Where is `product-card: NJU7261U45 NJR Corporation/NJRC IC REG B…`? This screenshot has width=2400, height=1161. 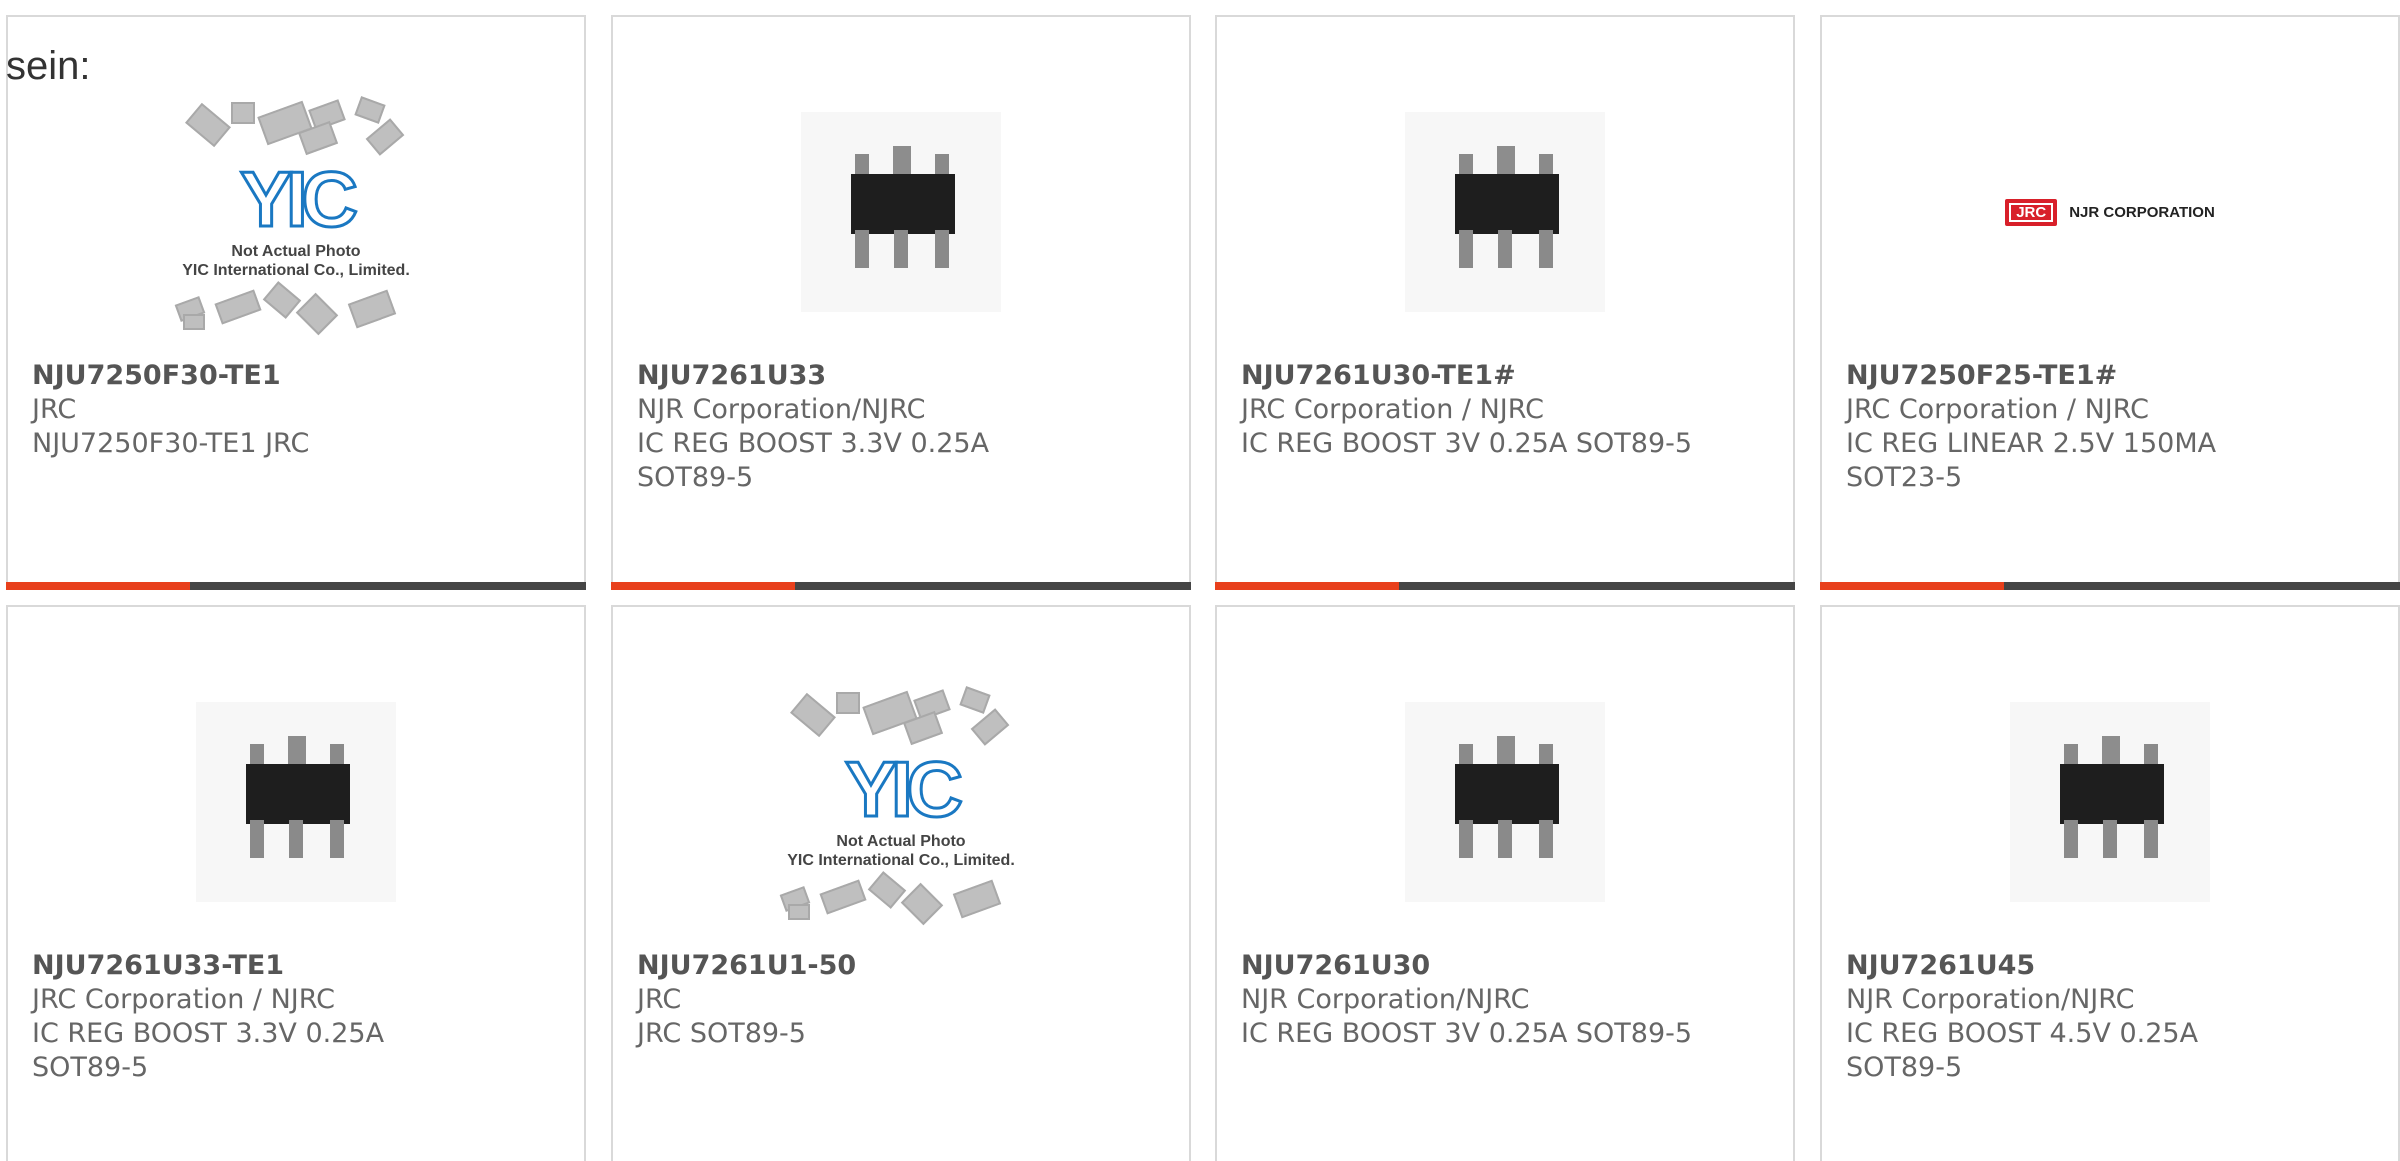 product-card: NJU7261U45 NJR Corporation/NJRC IC REG B… is located at coordinates (2110, 883).